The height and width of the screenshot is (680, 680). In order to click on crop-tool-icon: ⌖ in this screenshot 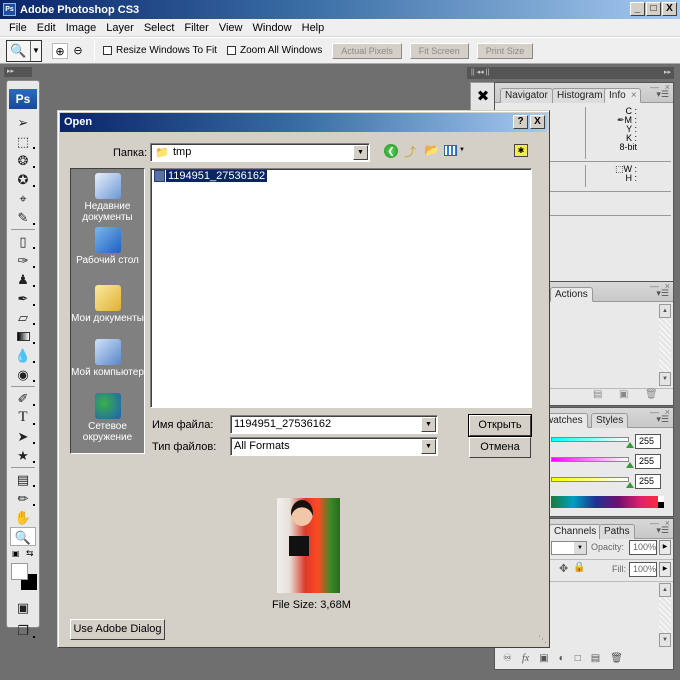, I will do `click(23, 198)`.